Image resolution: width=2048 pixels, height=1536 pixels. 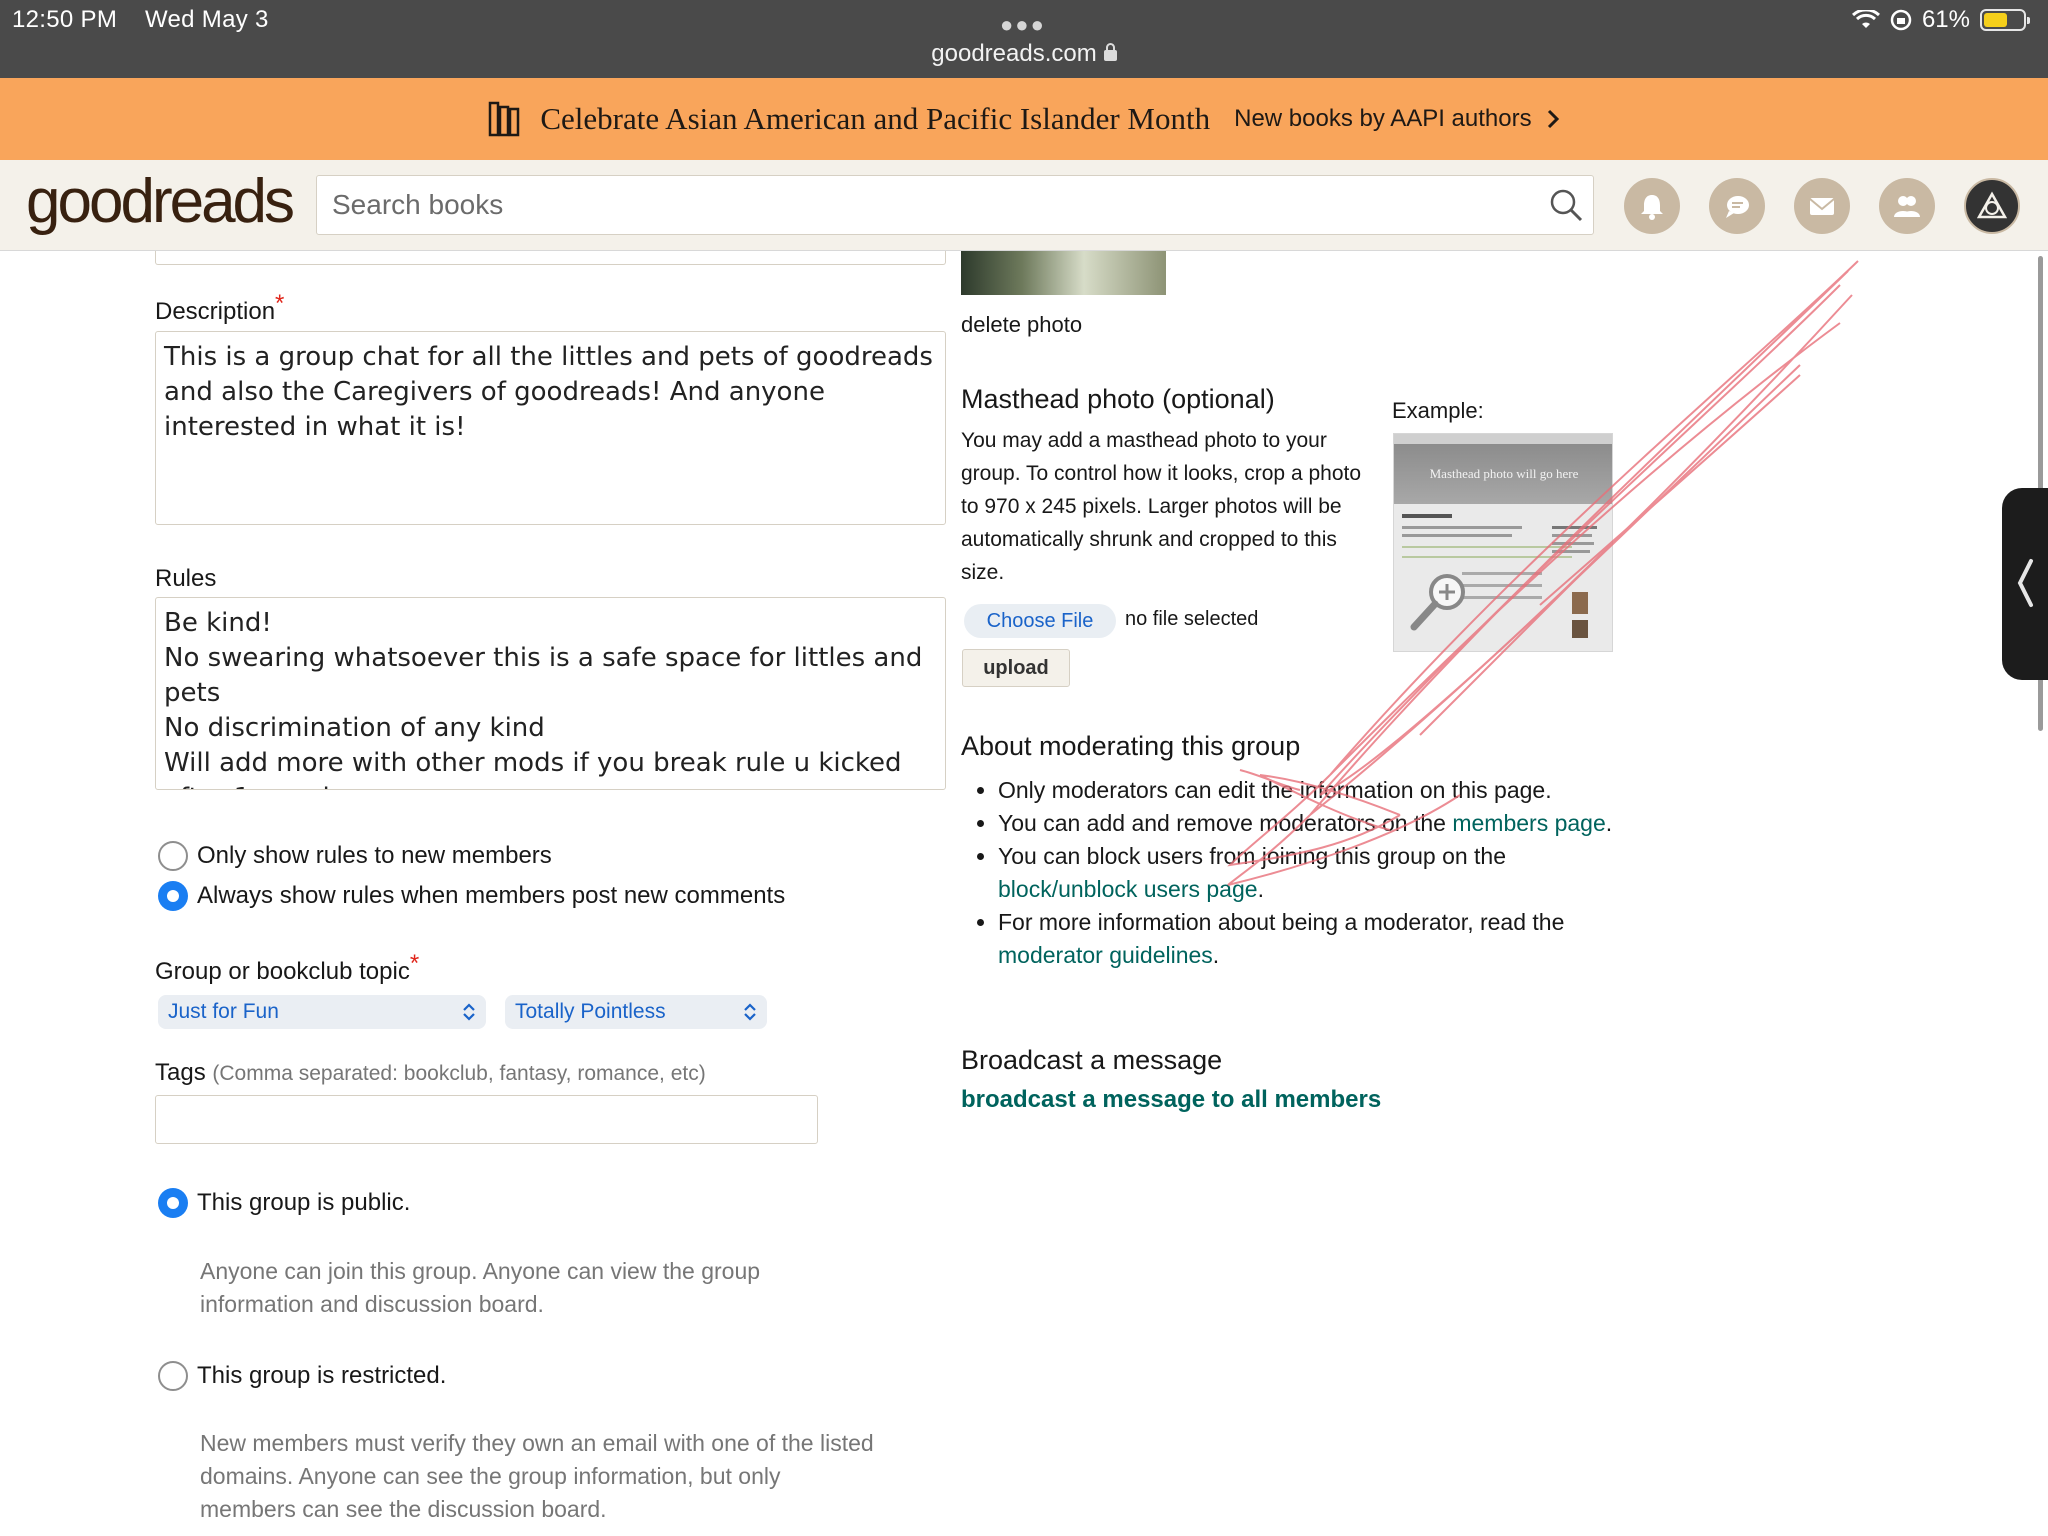 What do you see at coordinates (322, 1012) in the screenshot?
I see `topic-primary-select: Just for Fun` at bounding box center [322, 1012].